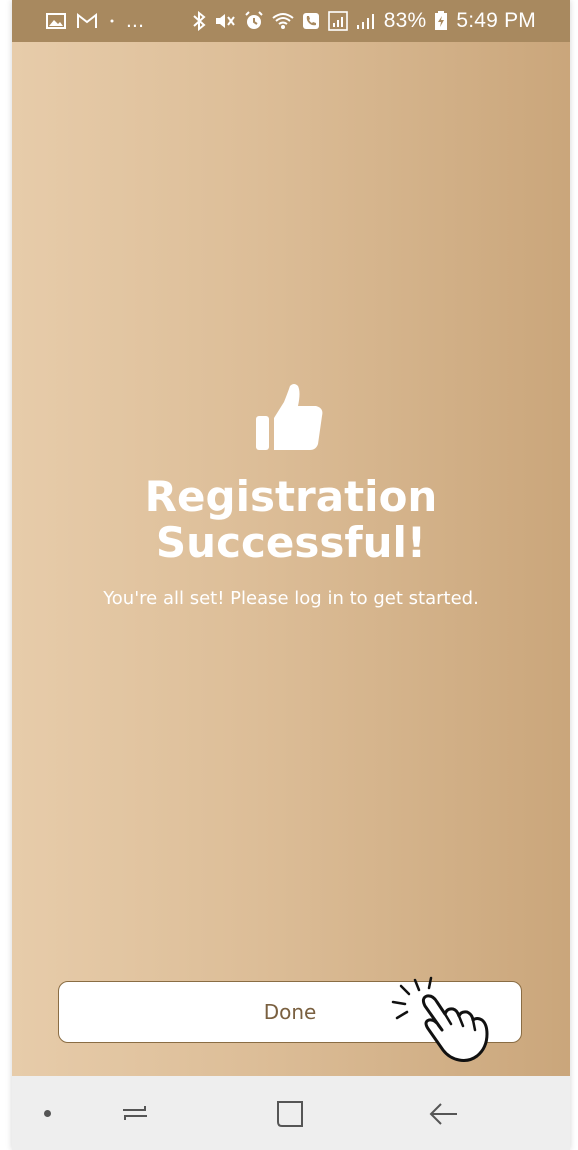 This screenshot has width=578, height=1150. I want to click on status-bar: ... 83% 5:49 PM, so click(291, 21).